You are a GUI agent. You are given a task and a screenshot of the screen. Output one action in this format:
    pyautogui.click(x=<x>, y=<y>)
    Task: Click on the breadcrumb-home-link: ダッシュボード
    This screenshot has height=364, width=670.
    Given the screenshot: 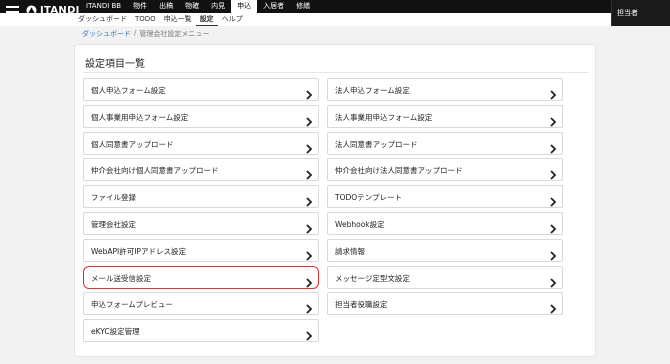 What is the action you would take?
    pyautogui.click(x=106, y=34)
    